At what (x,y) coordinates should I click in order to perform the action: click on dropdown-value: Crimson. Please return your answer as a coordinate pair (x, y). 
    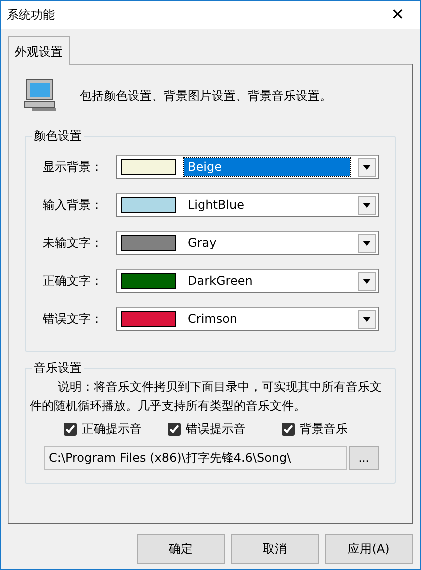
    Looking at the image, I should click on (213, 319).